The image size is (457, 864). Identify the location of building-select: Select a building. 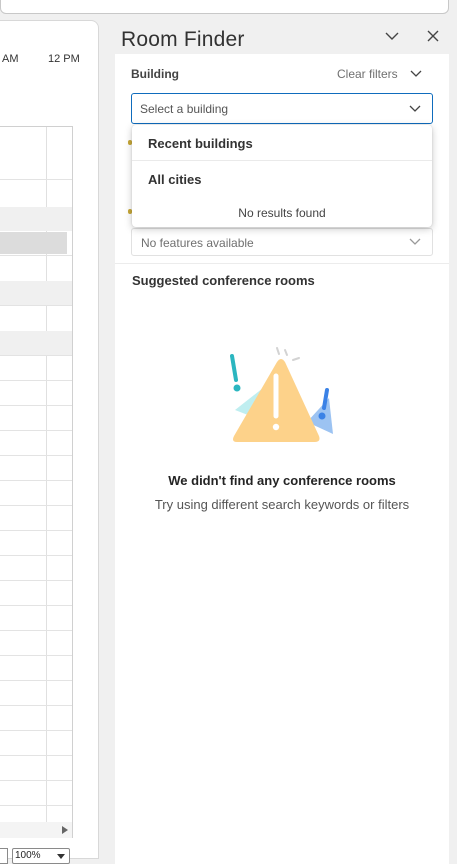
(282, 108).